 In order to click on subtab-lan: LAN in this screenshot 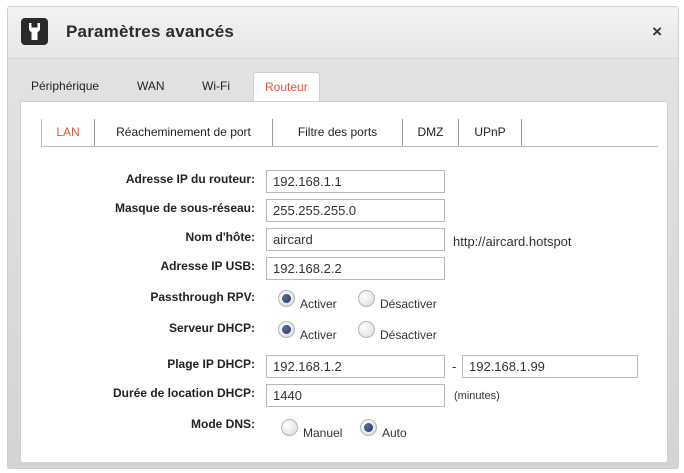, I will do `click(68, 132)`.